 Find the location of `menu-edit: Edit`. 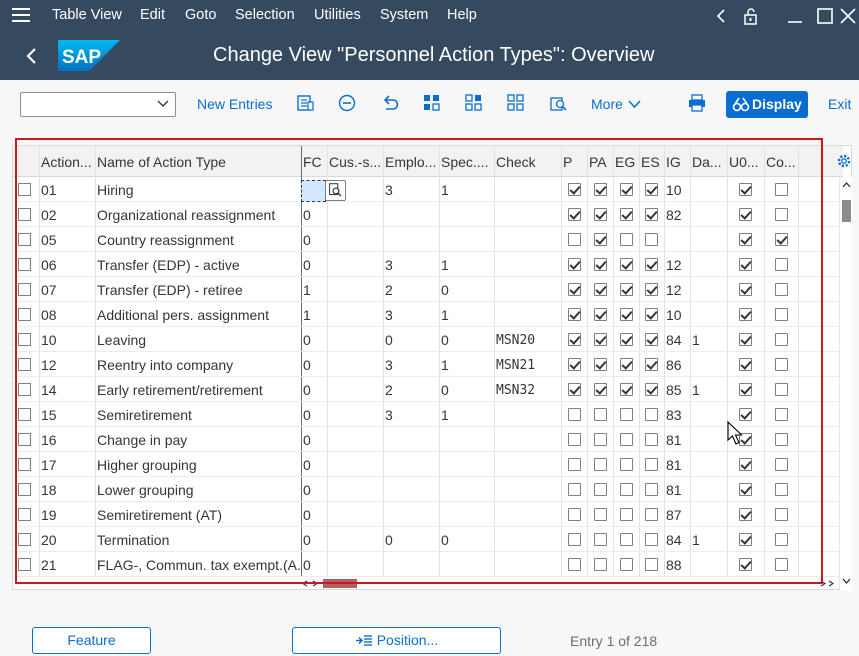

menu-edit: Edit is located at coordinates (152, 15).